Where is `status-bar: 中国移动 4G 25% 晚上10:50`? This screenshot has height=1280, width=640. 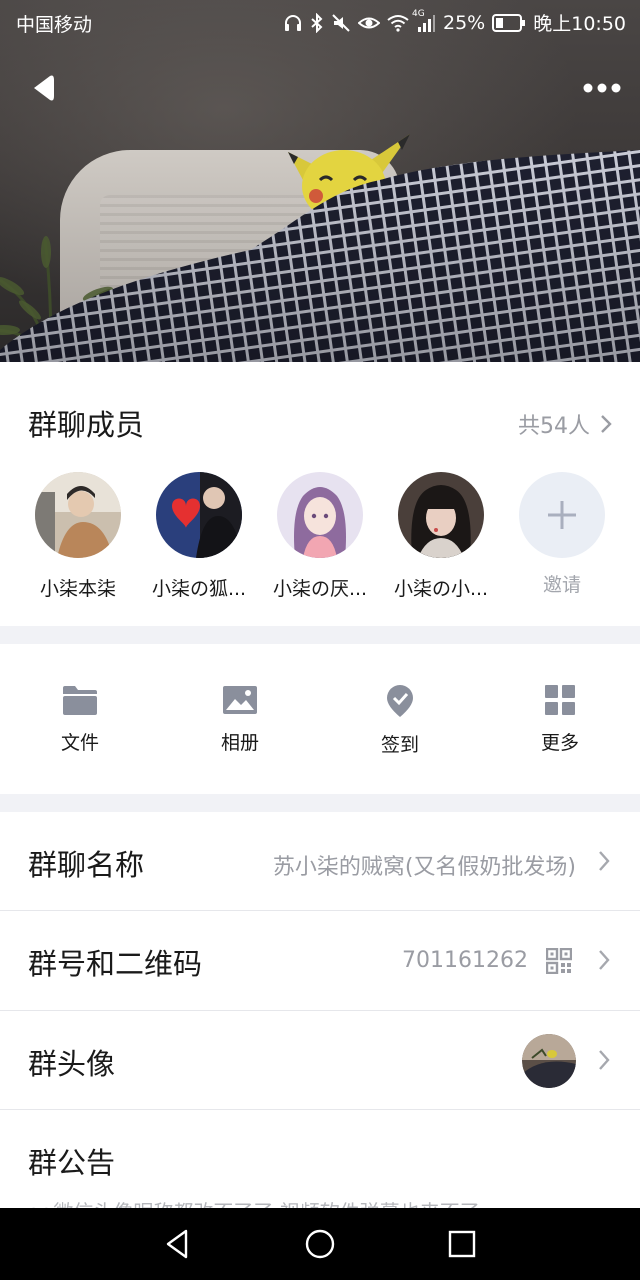 status-bar: 中国移动 4G 25% 晚上10:50 is located at coordinates (320, 22).